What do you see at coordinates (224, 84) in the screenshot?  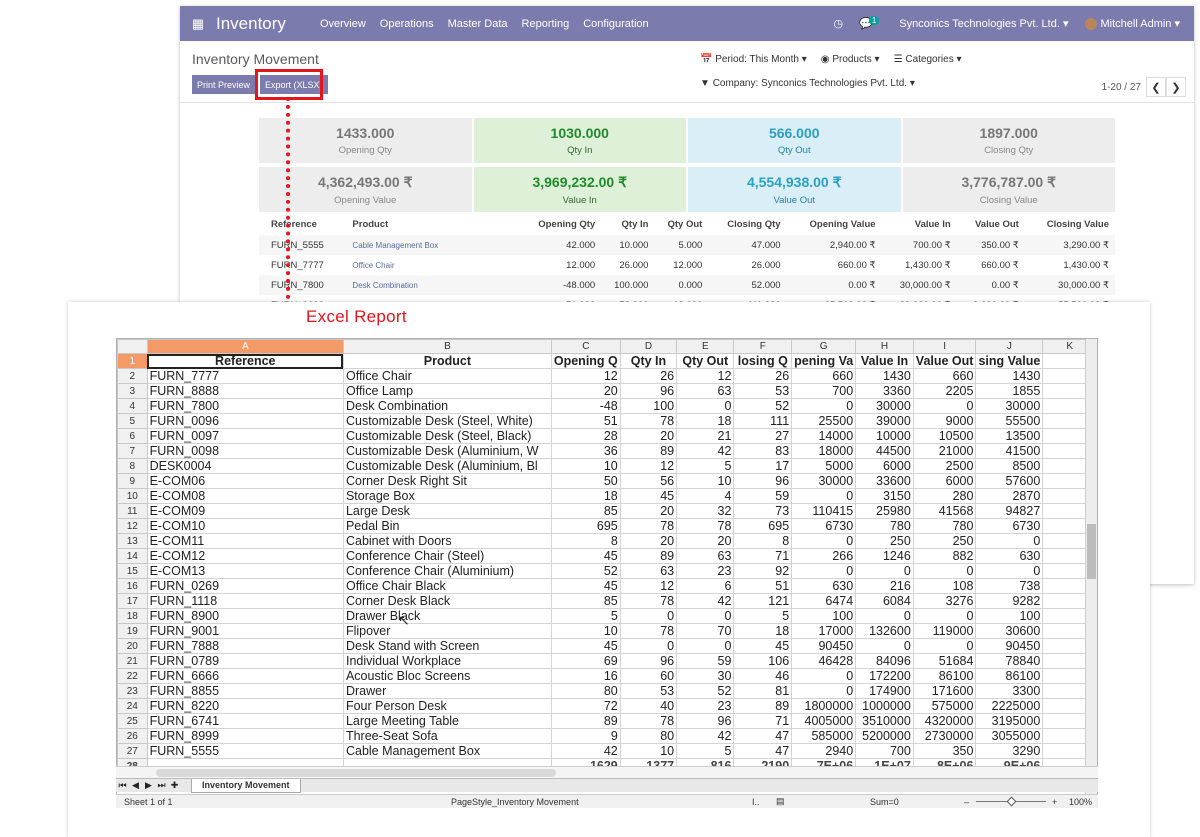 I see `print-preview-button: Print Preview` at bounding box center [224, 84].